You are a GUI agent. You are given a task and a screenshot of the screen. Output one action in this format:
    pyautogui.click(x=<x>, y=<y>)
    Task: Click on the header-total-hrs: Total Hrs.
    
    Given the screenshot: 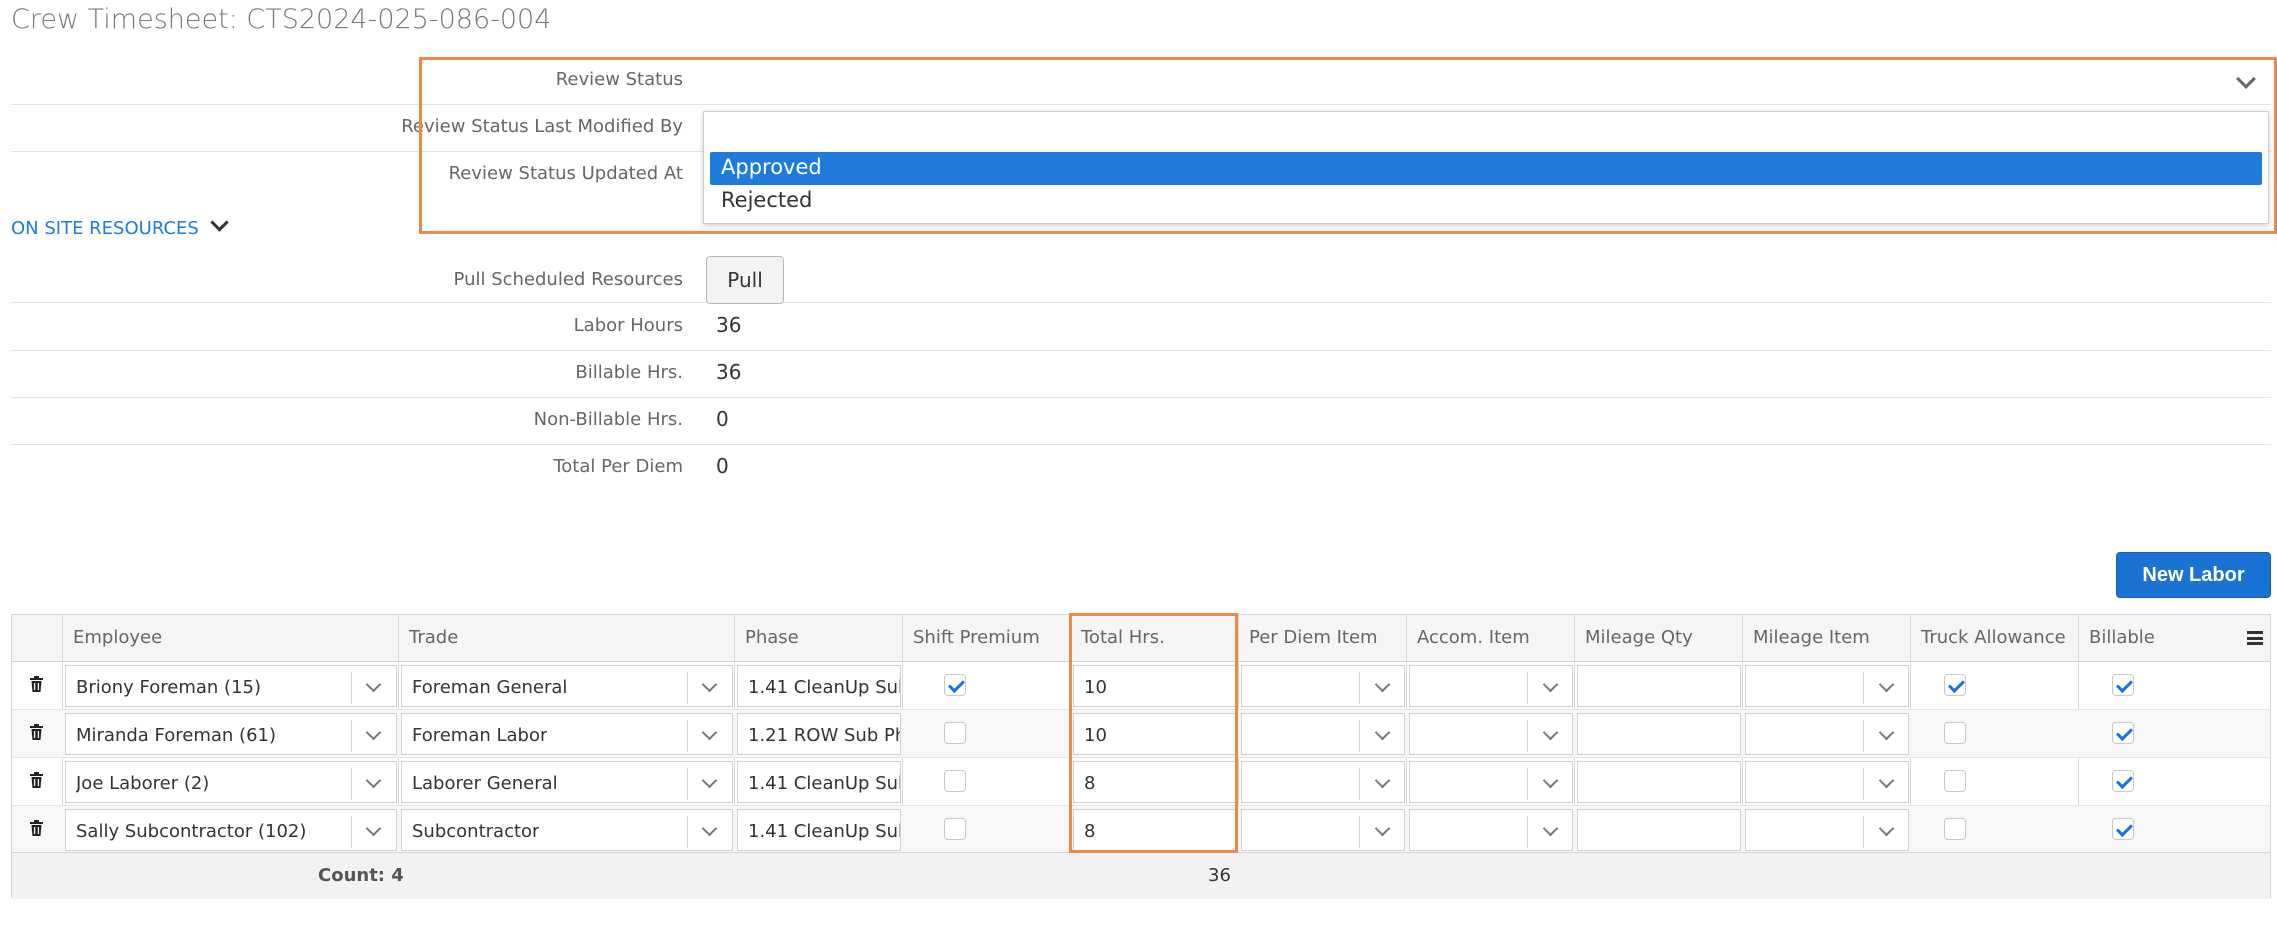 What is the action you would take?
    pyautogui.click(x=1123, y=637)
    